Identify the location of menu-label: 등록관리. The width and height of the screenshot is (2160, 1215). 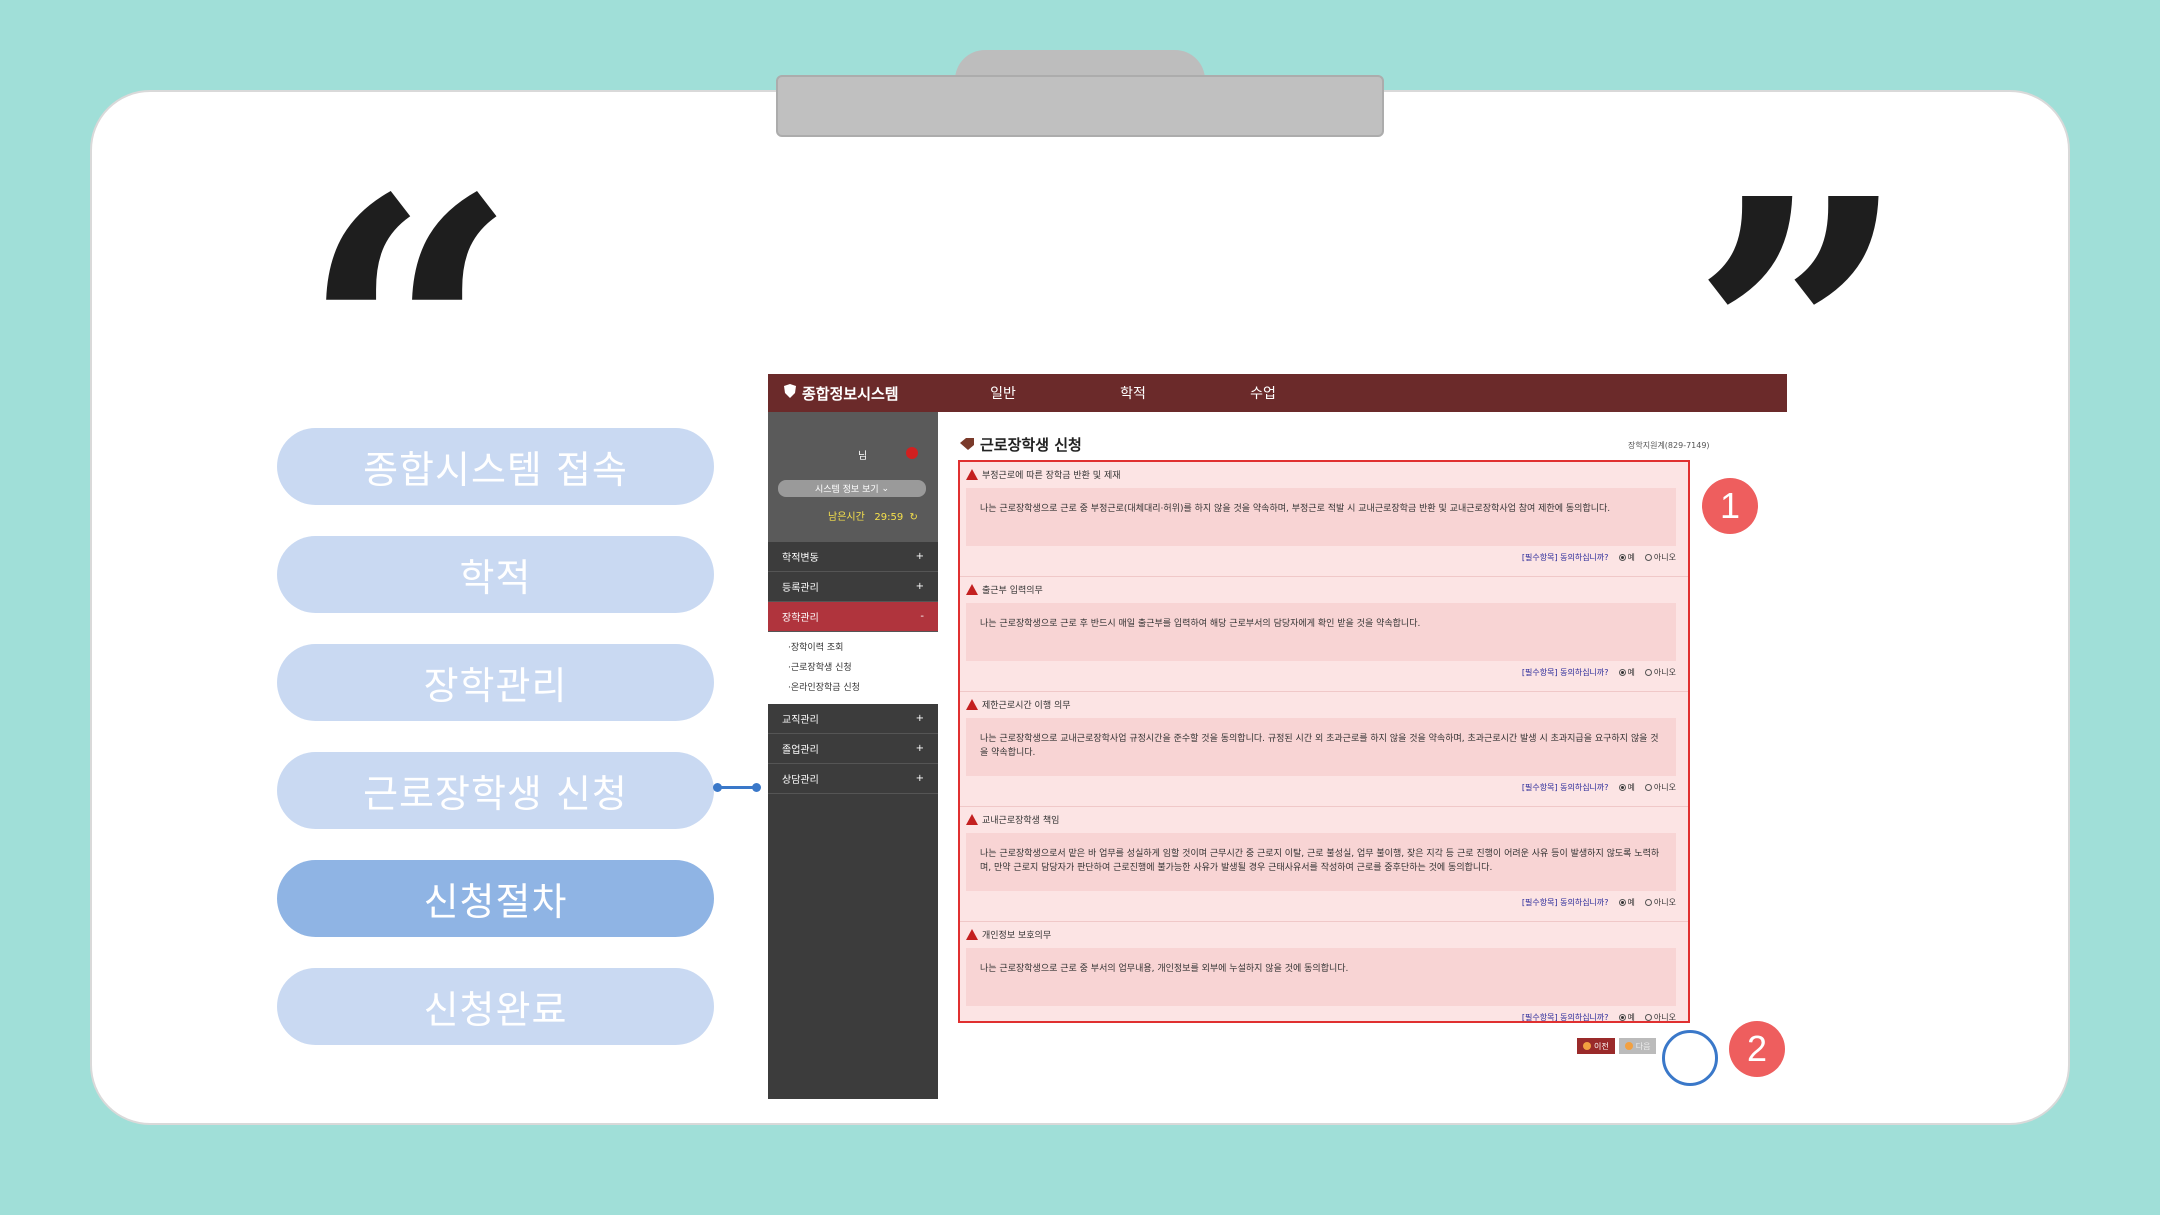
(800, 588).